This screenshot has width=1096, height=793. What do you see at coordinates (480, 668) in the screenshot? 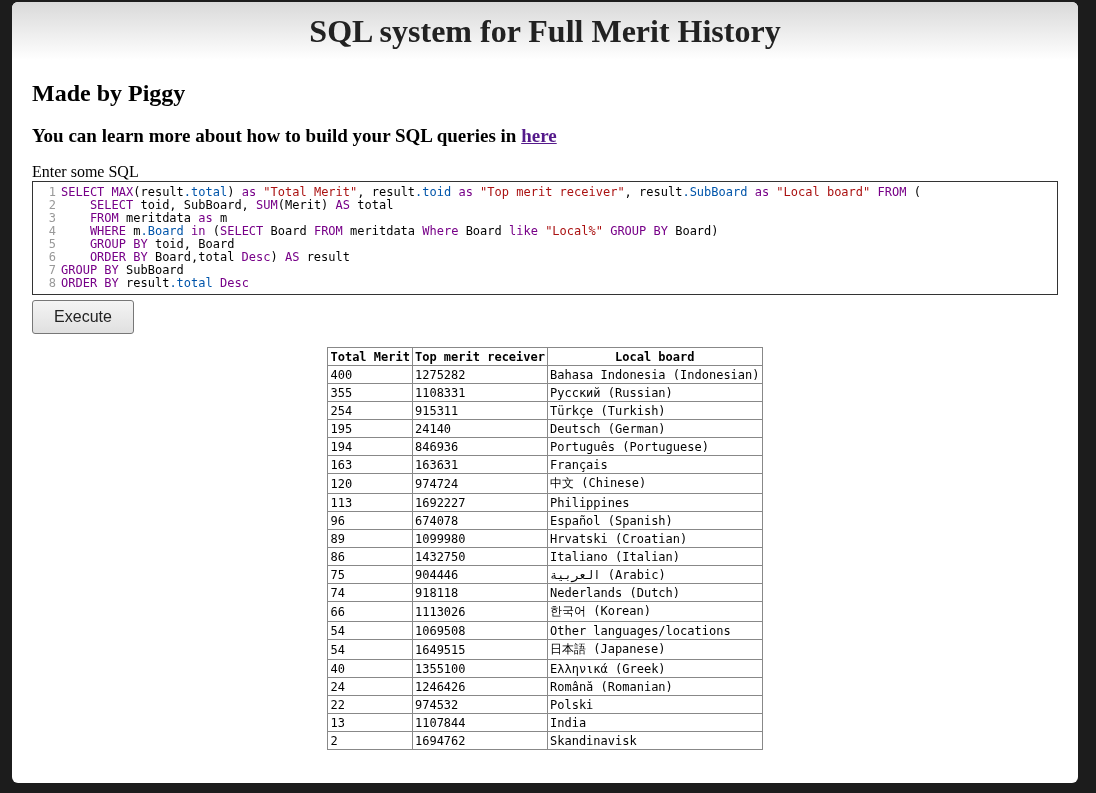
I see `table-cell: 1355100` at bounding box center [480, 668].